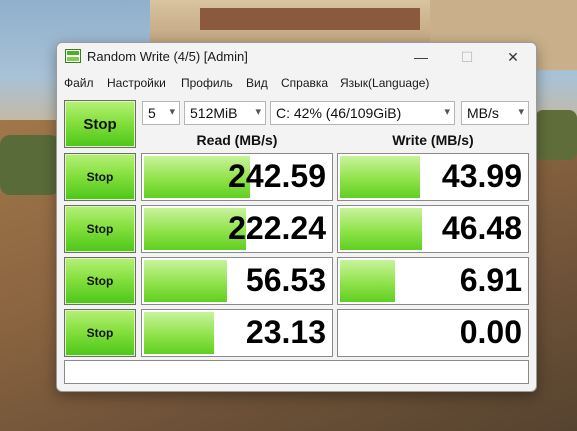 The width and height of the screenshot is (577, 431). Describe the element at coordinates (277, 176) in the screenshot. I see `read-value: 242.59` at that location.